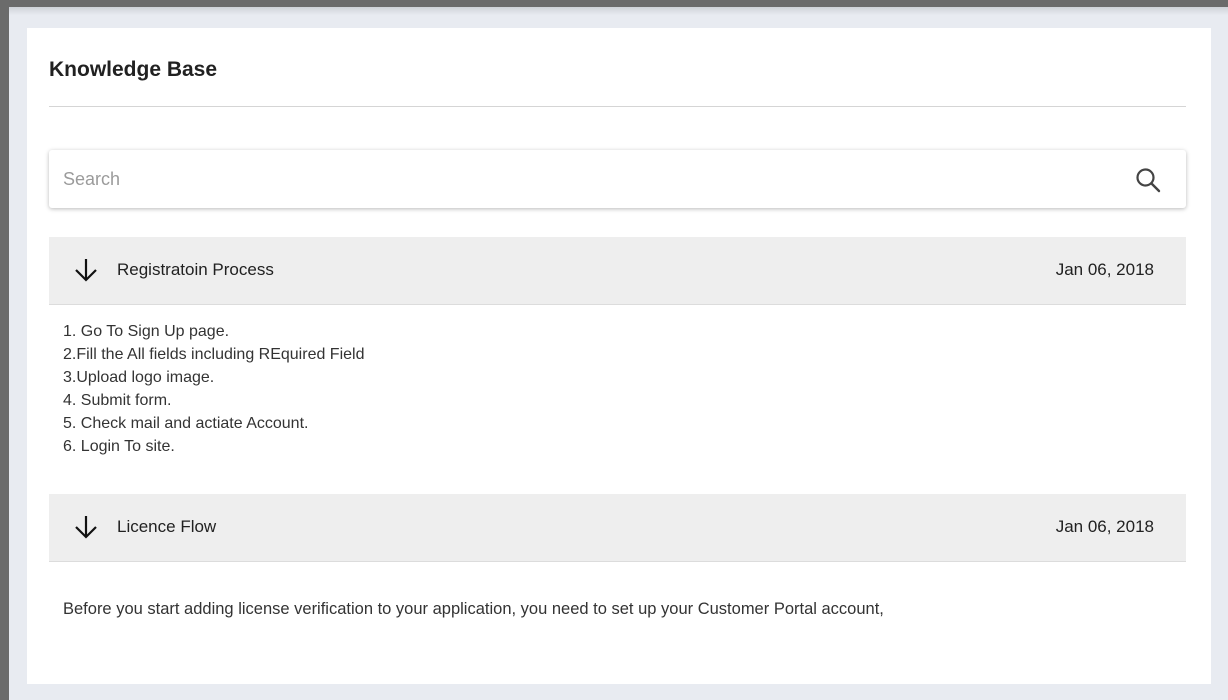 This screenshot has height=700, width=1228. I want to click on accordion-title: Licence Flow, so click(167, 526).